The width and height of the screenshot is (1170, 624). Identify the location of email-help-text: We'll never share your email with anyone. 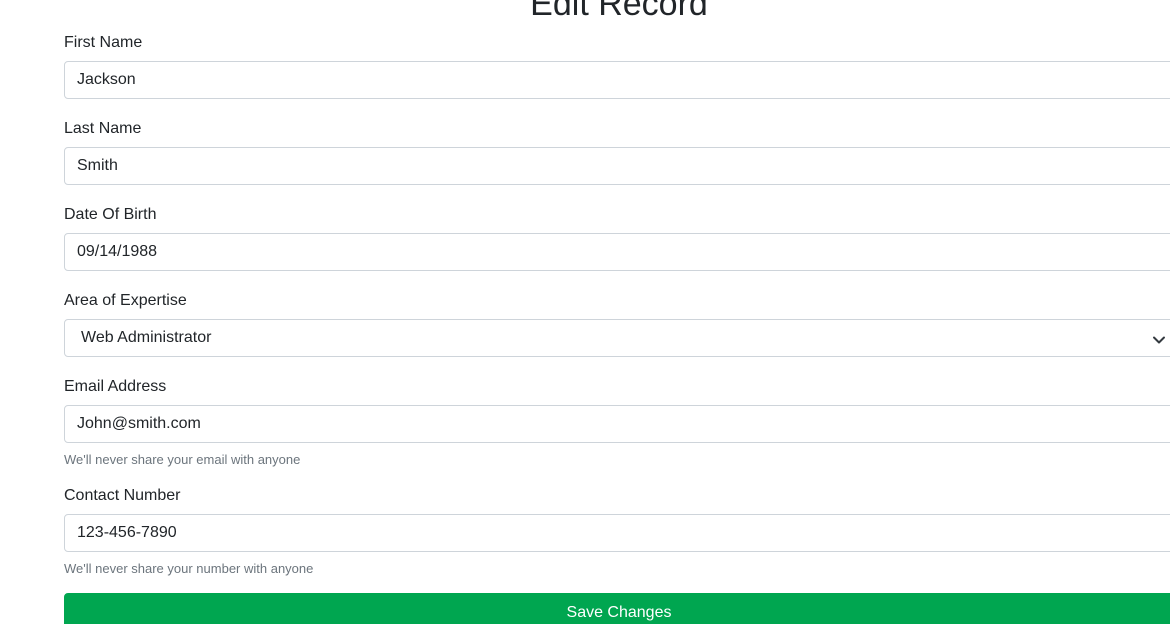
(182, 459).